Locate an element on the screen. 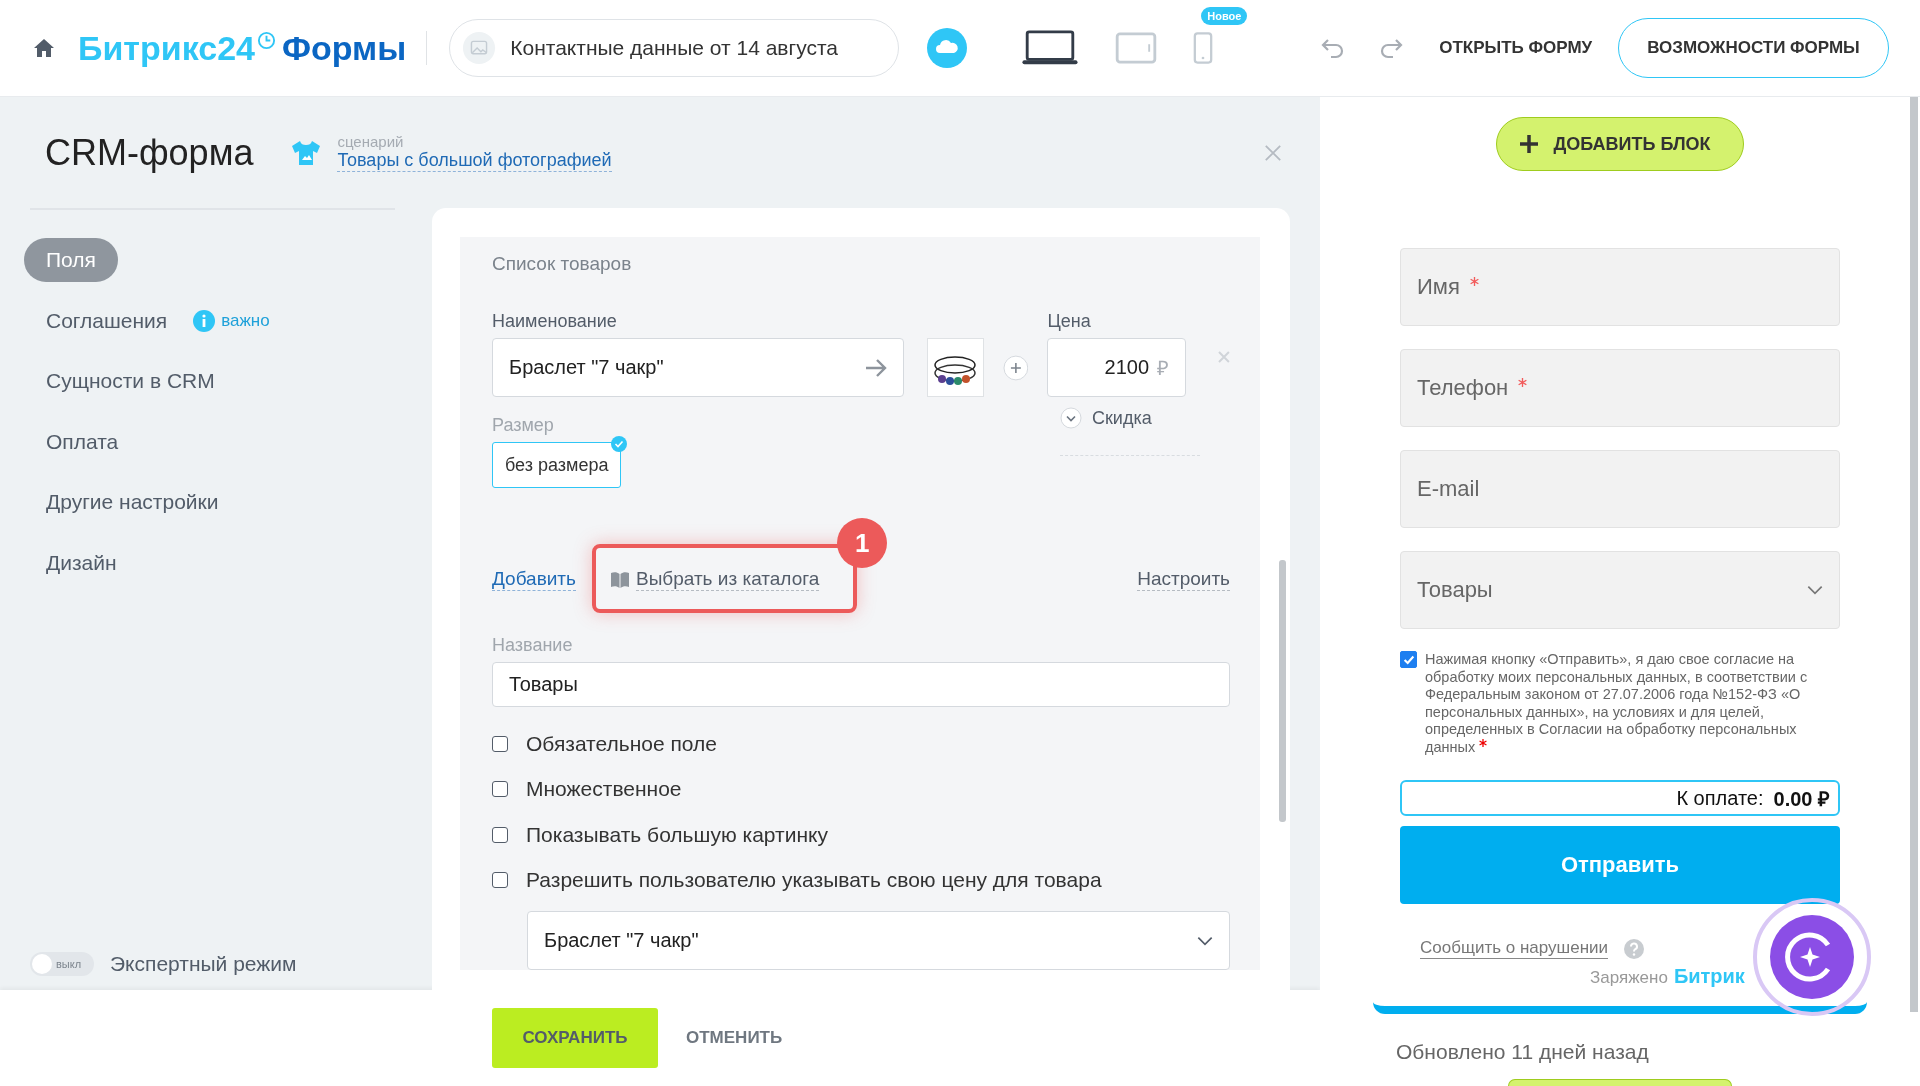 The width and height of the screenshot is (1920, 1086). configure-link: Настроить is located at coordinates (1183, 579).